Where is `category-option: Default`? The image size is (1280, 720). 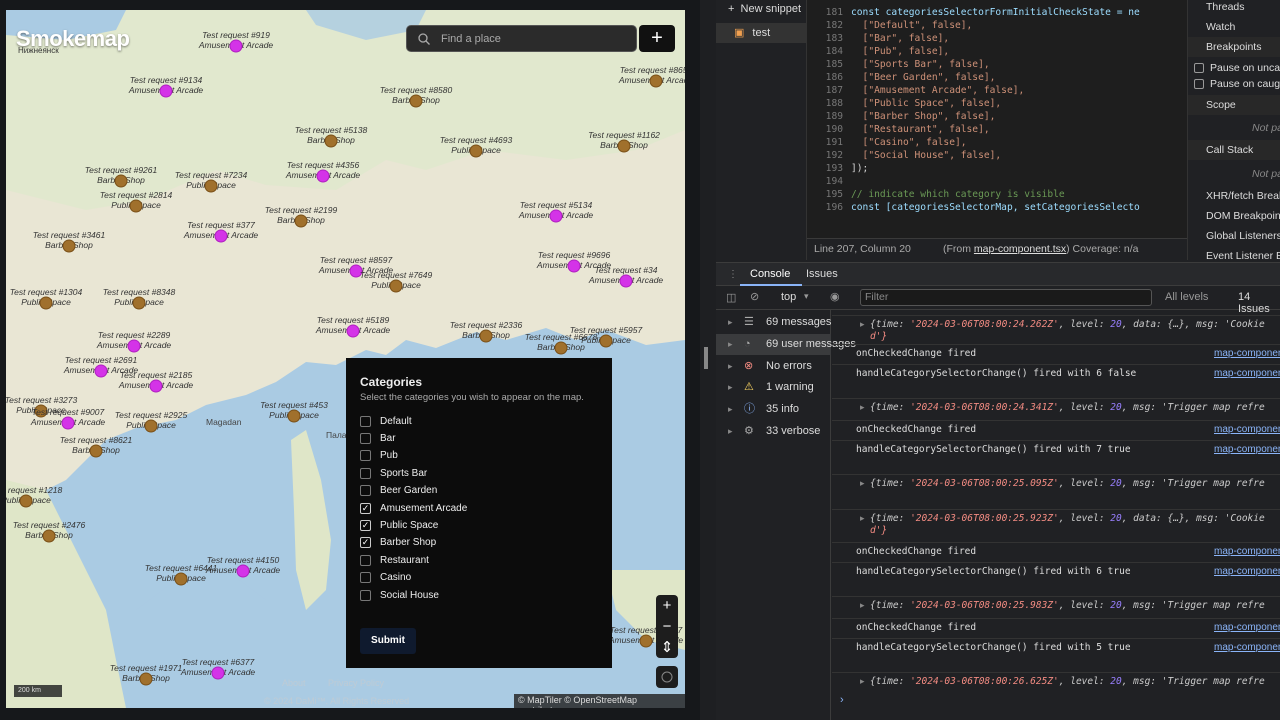
category-option: Default is located at coordinates (386, 421).